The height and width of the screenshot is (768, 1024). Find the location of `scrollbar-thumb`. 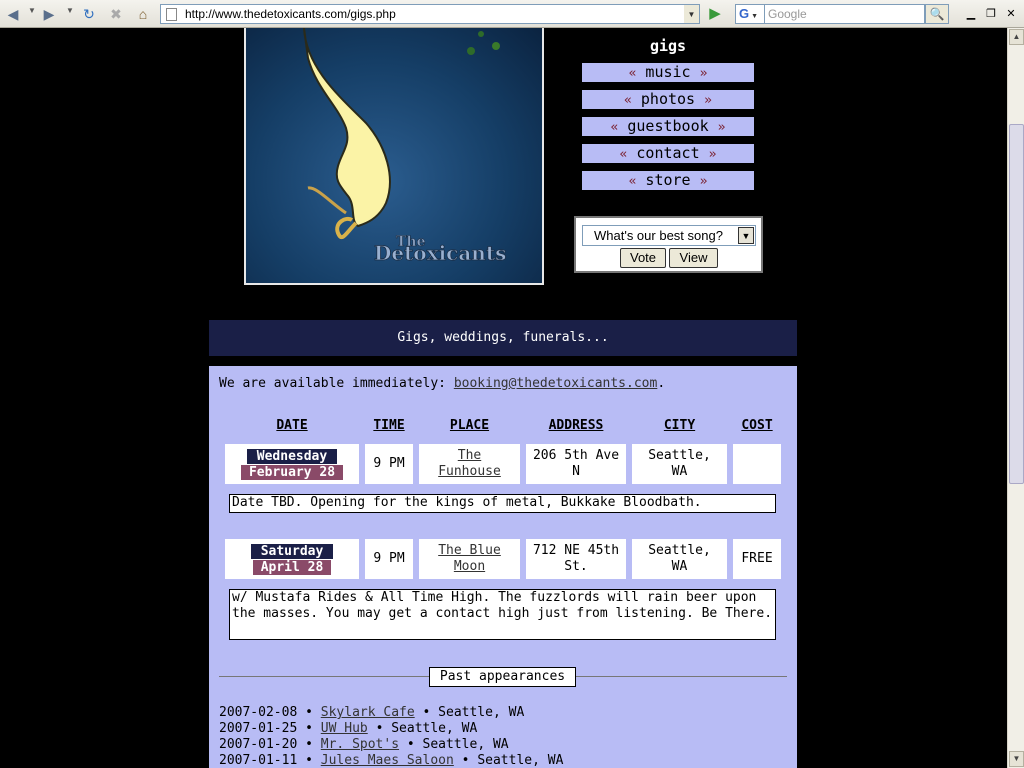

scrollbar-thumb is located at coordinates (1016, 304).